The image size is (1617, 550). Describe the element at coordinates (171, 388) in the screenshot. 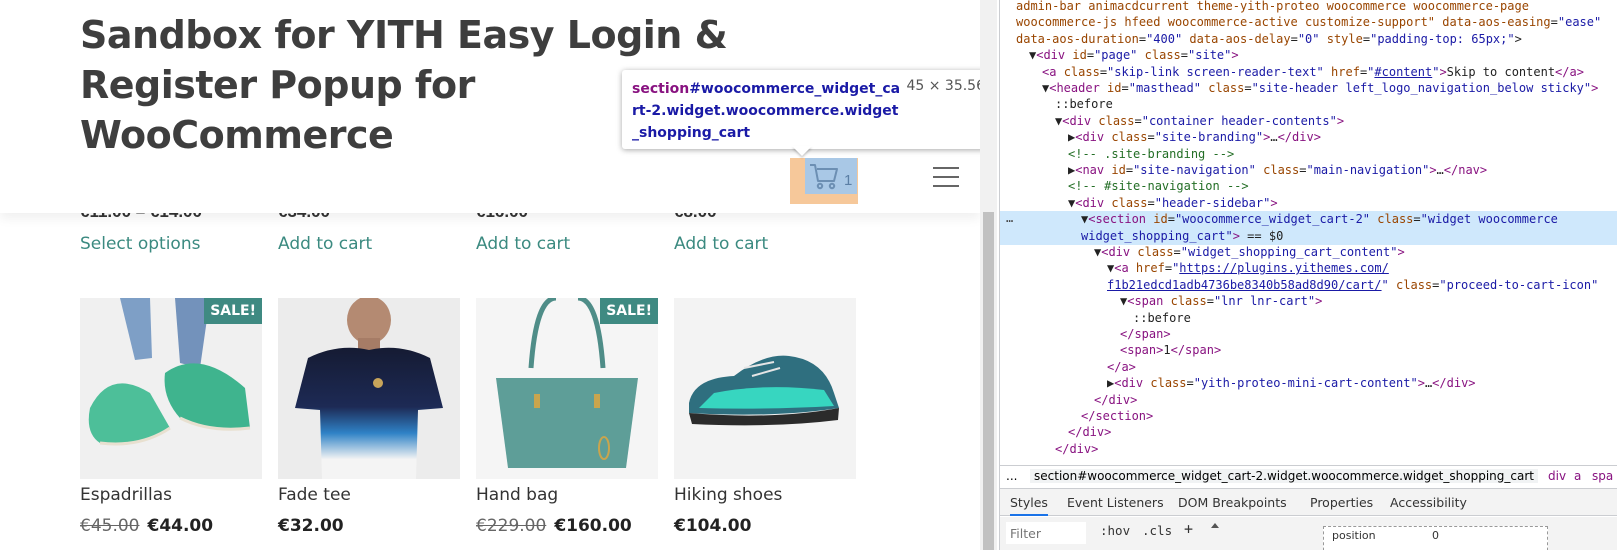

I see `product-image-espadrillas: SALE!` at that location.